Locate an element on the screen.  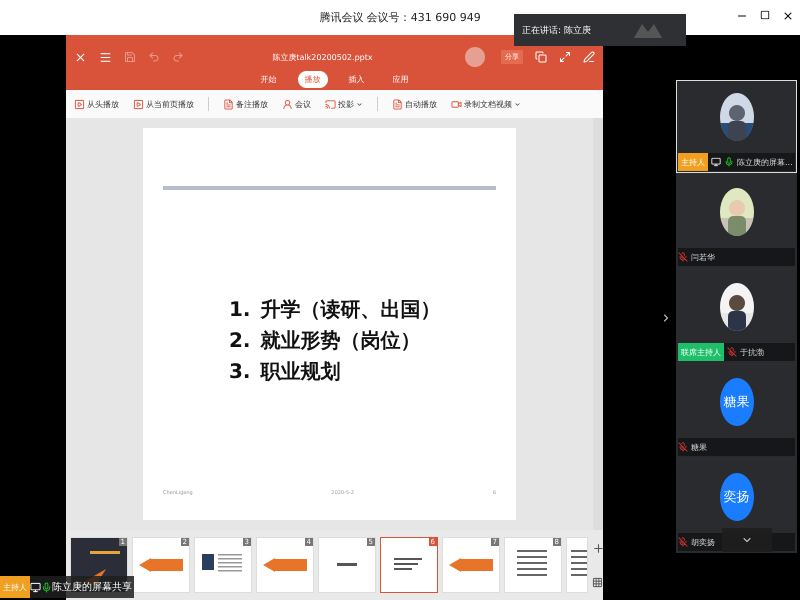
toolbar-button: 会议 is located at coordinates (296, 104).